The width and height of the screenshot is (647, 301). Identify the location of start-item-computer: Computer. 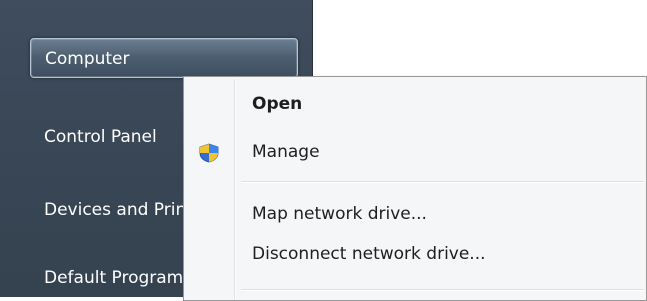
(164, 58).